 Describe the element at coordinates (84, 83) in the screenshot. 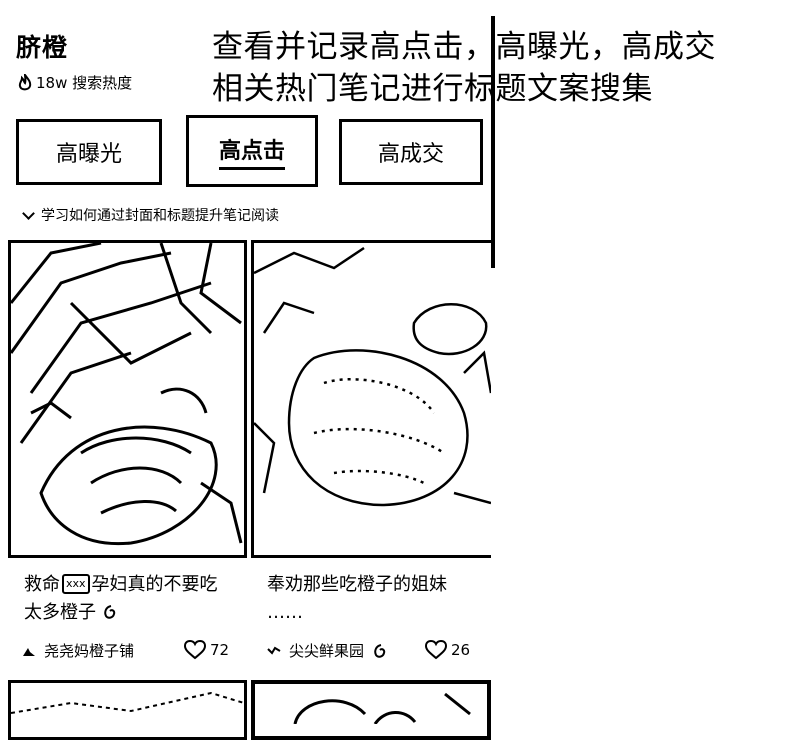

I see `heat-text: 18w 搜索热度` at that location.